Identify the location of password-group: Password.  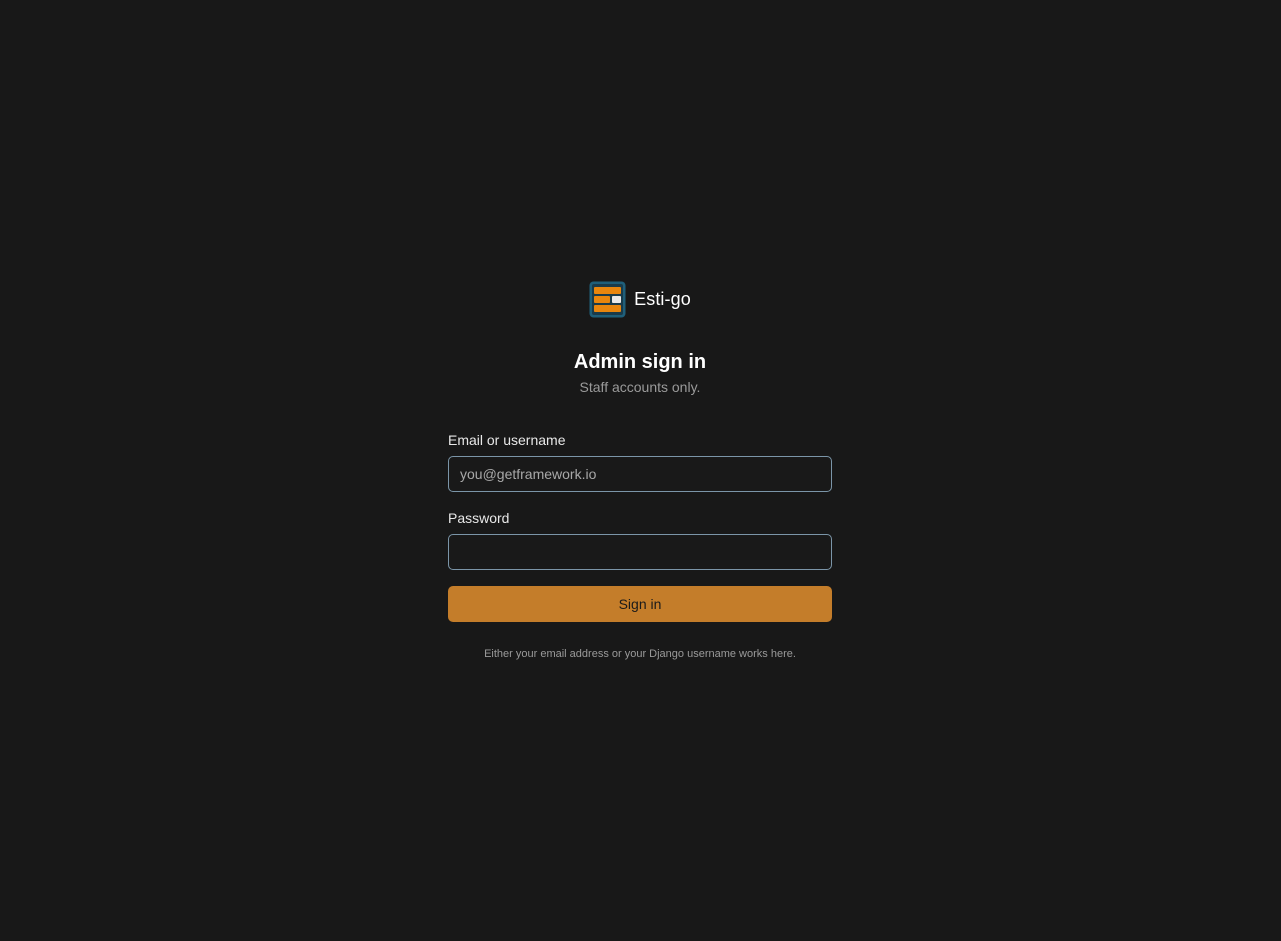
(640, 539).